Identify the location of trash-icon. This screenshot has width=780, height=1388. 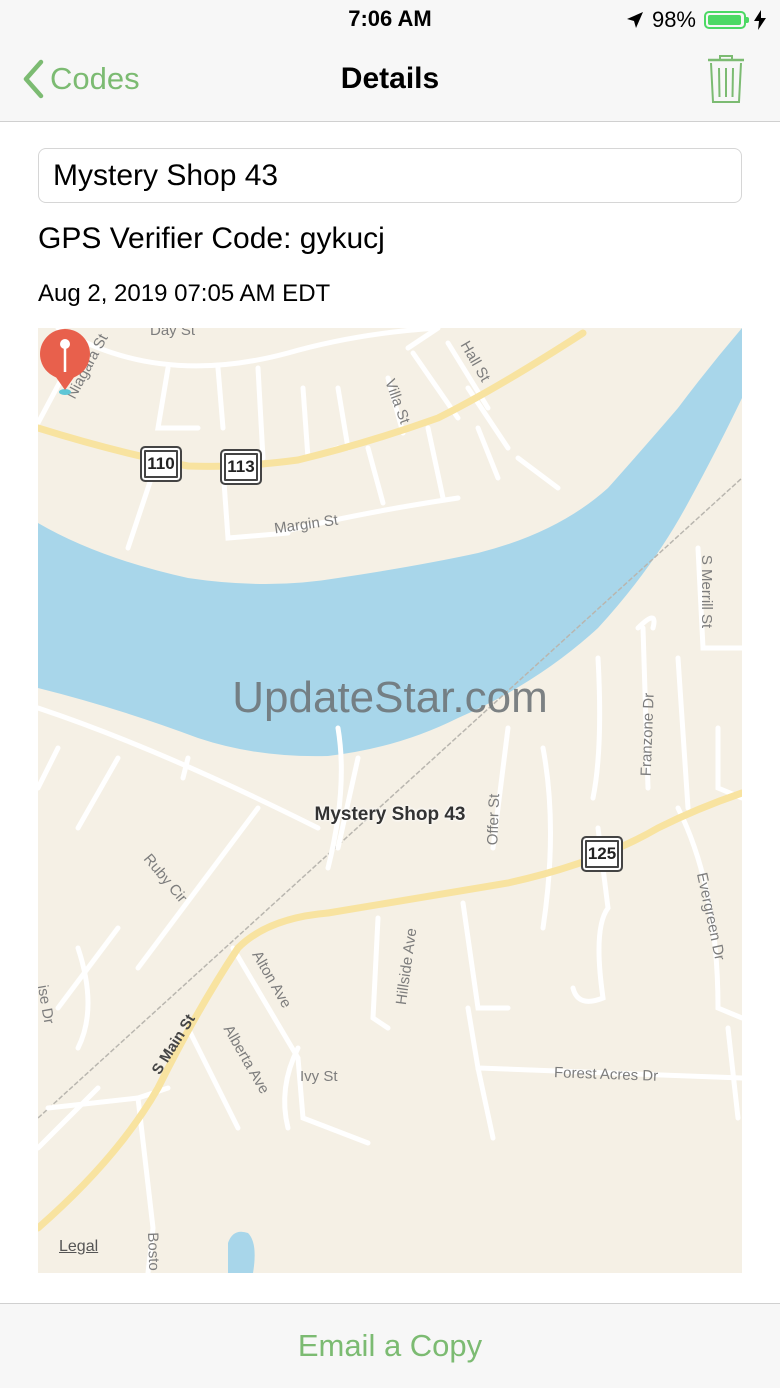
(726, 79).